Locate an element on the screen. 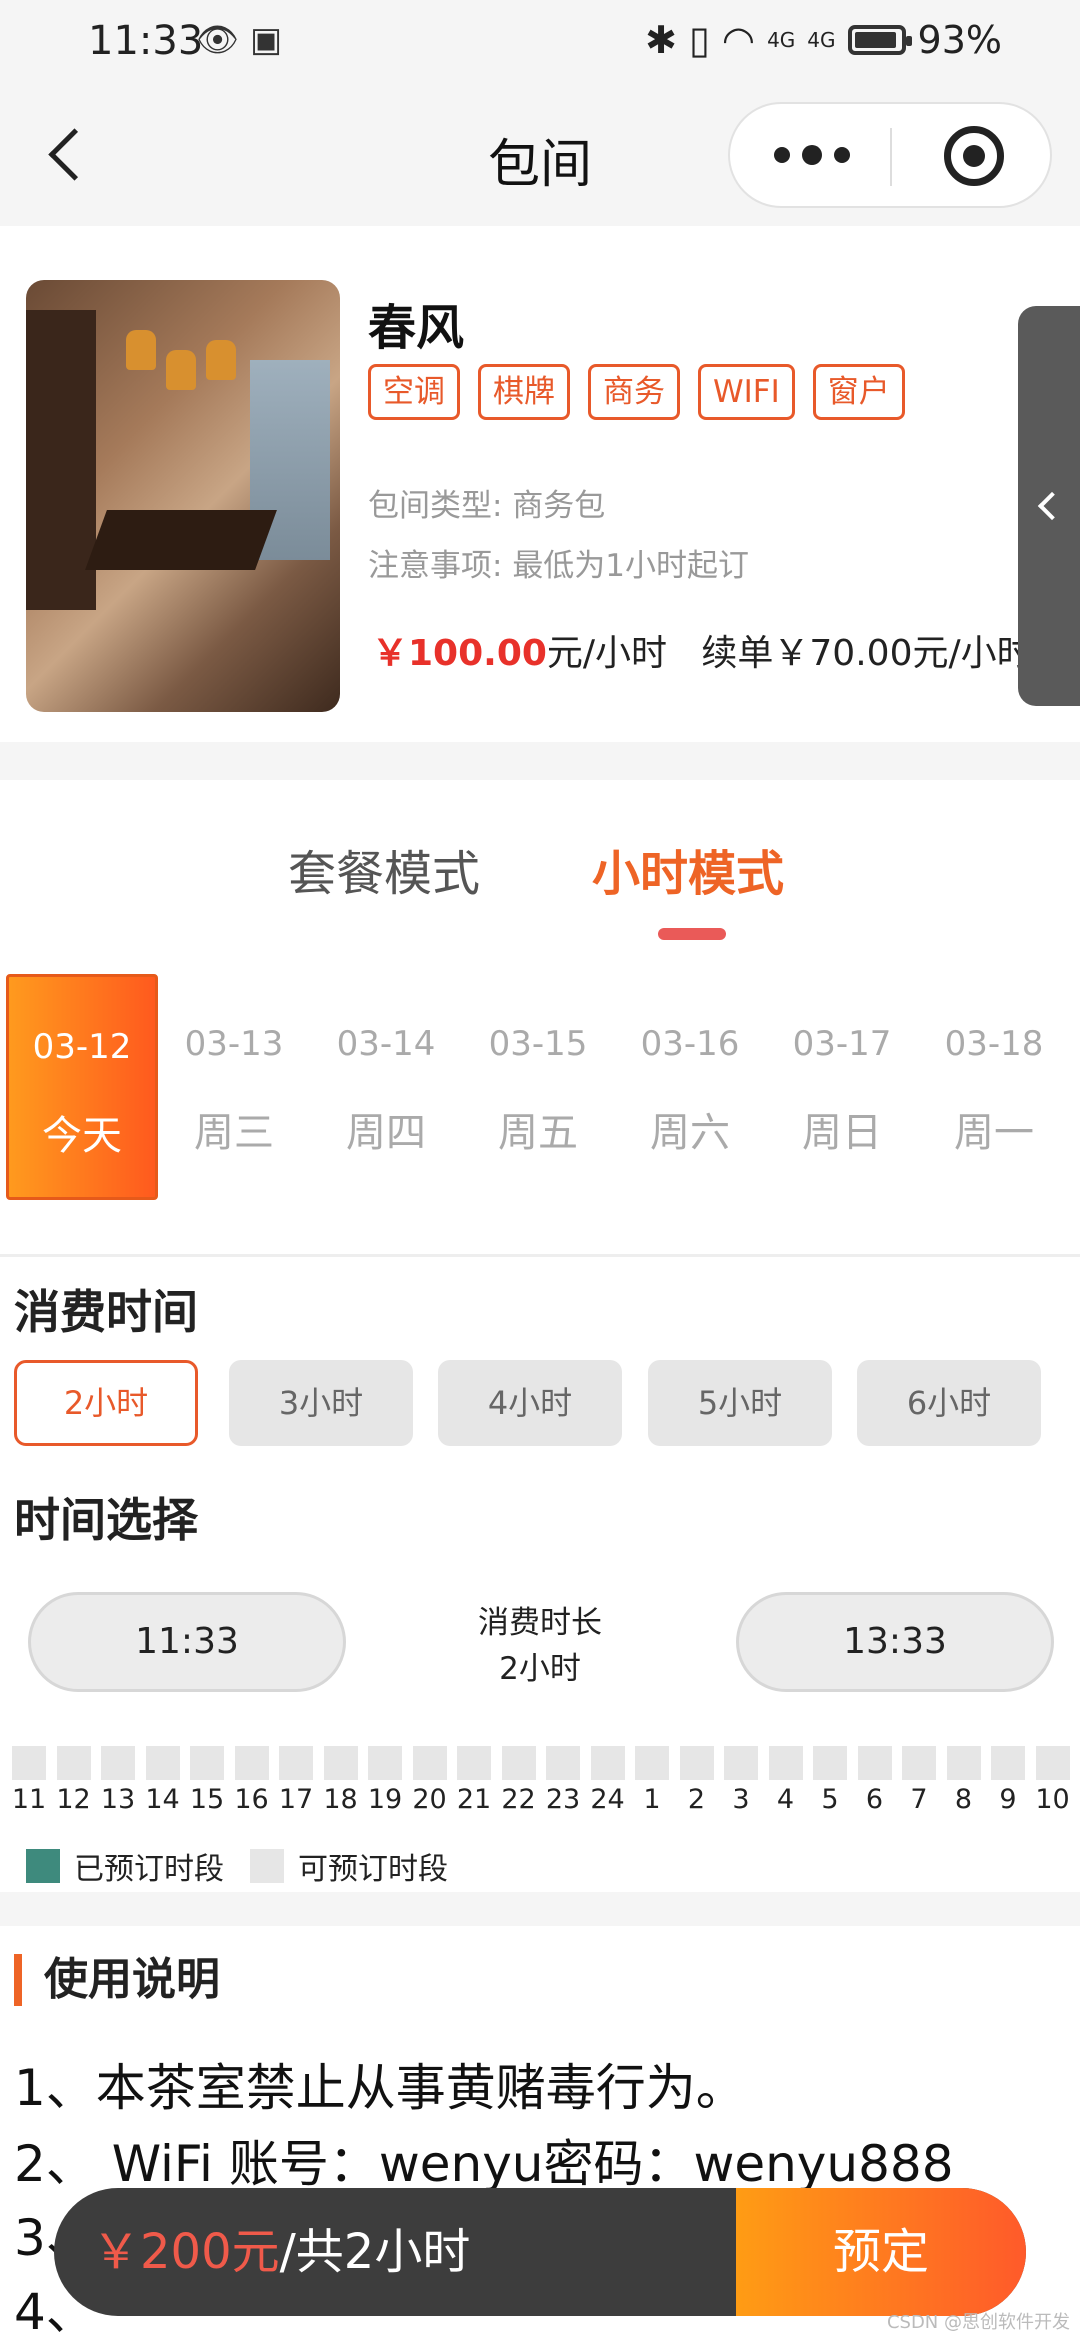 Image resolution: width=1080 pixels, height=2340 pixels. timeline-hour-label: 1 is located at coordinates (652, 1799).